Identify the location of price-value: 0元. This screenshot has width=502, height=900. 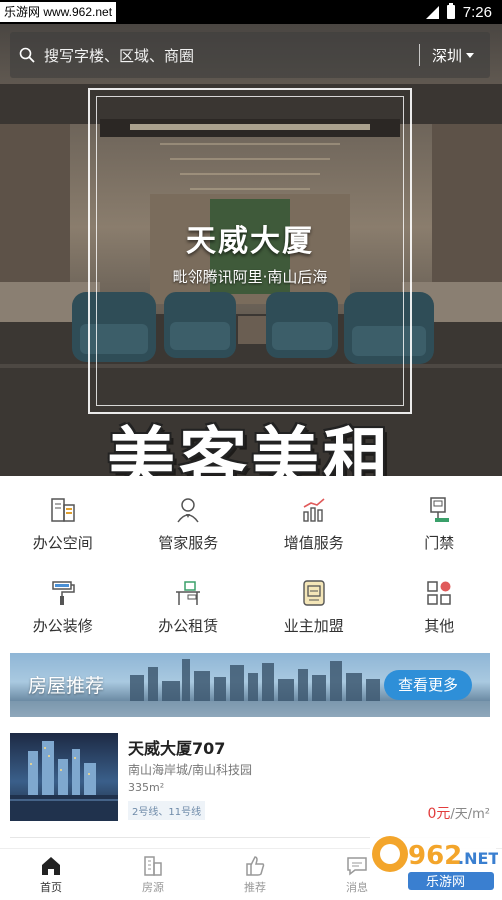
(439, 814).